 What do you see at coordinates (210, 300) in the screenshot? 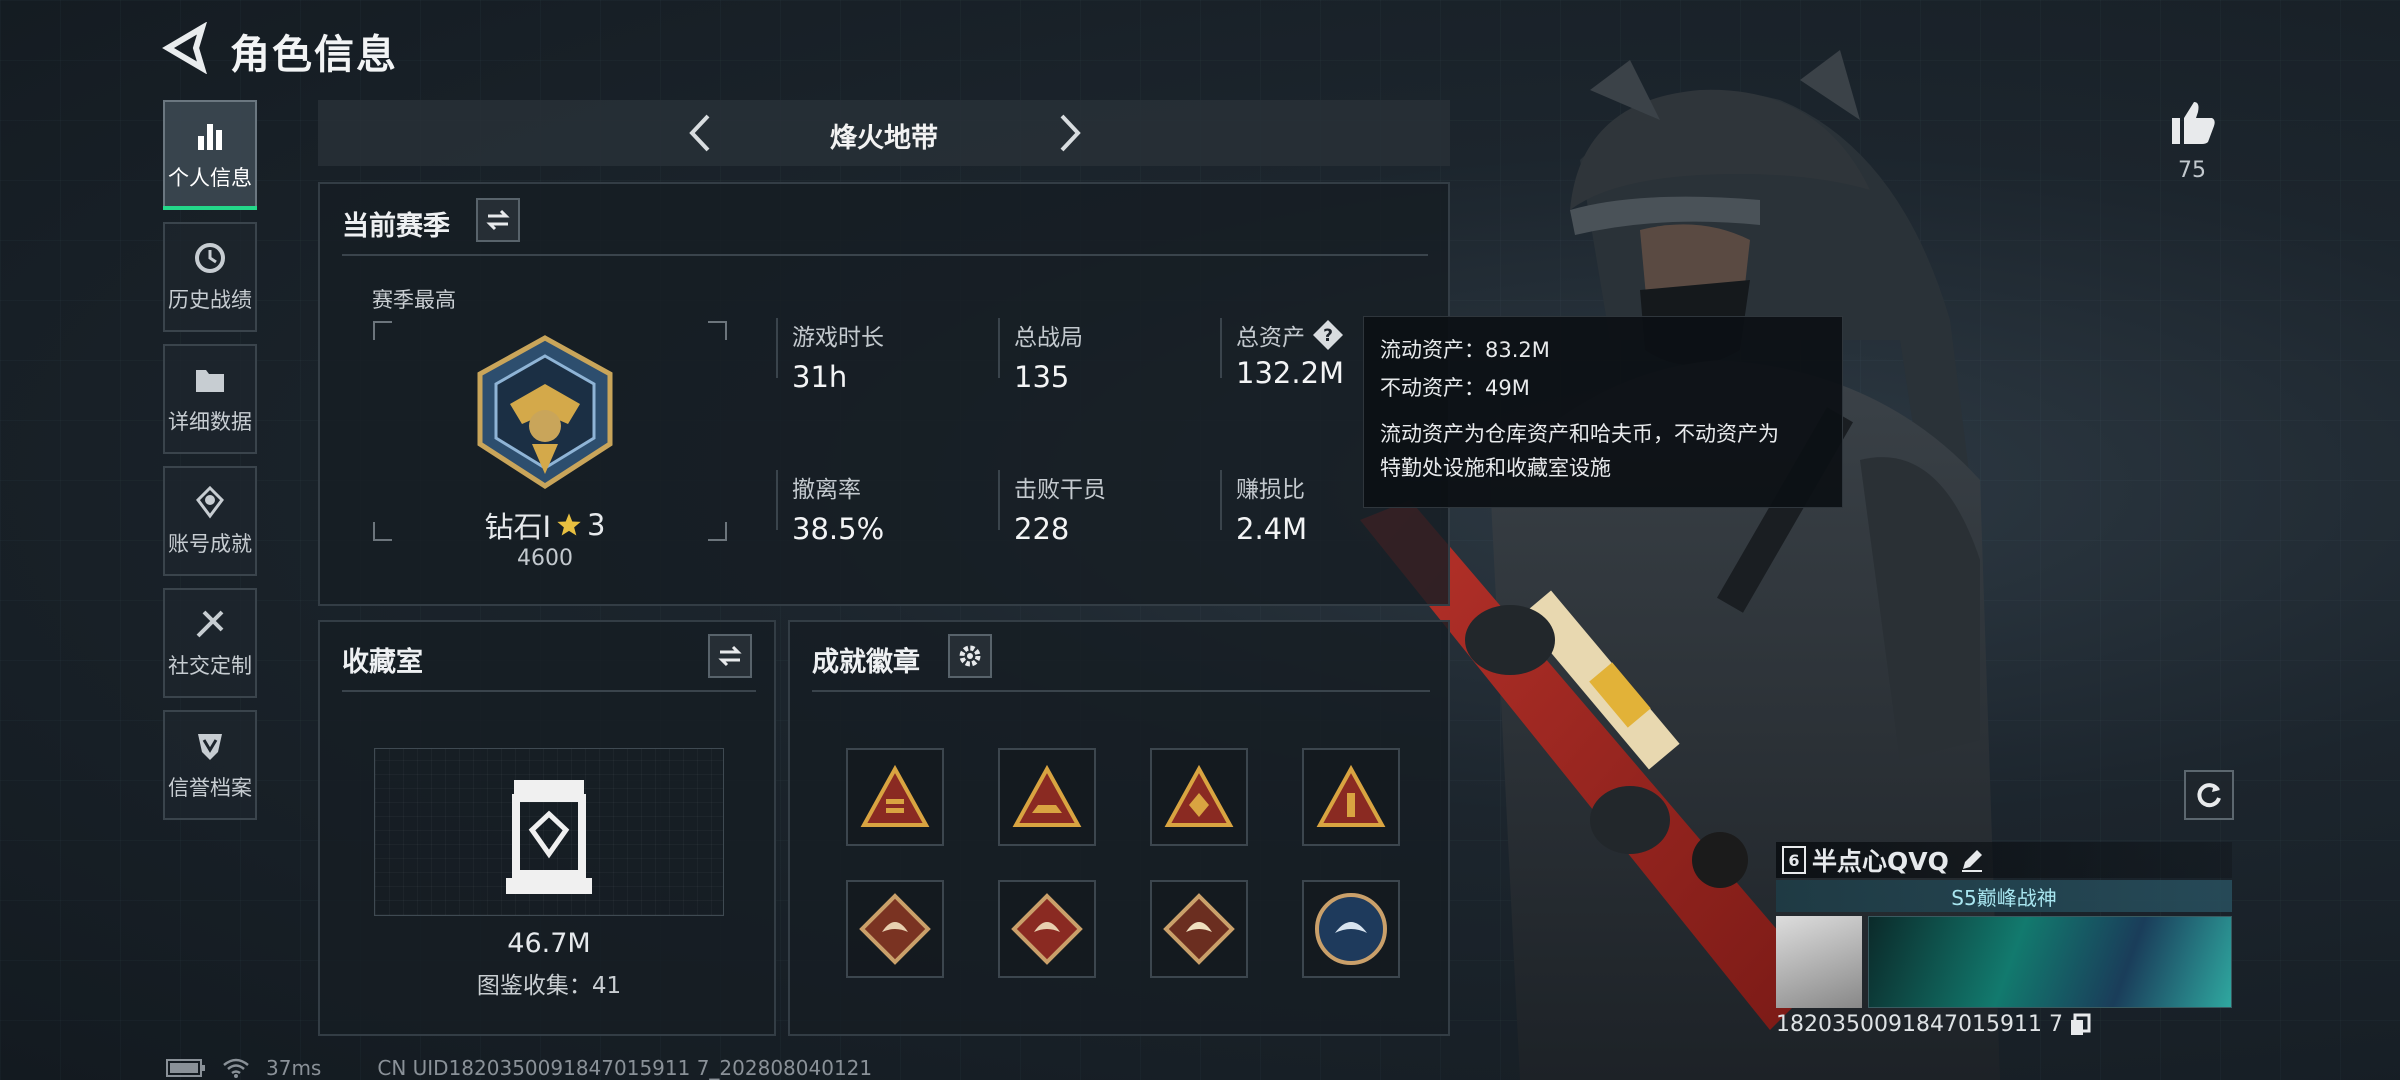
I see `sidebar-item-label: 历史战绩` at bounding box center [210, 300].